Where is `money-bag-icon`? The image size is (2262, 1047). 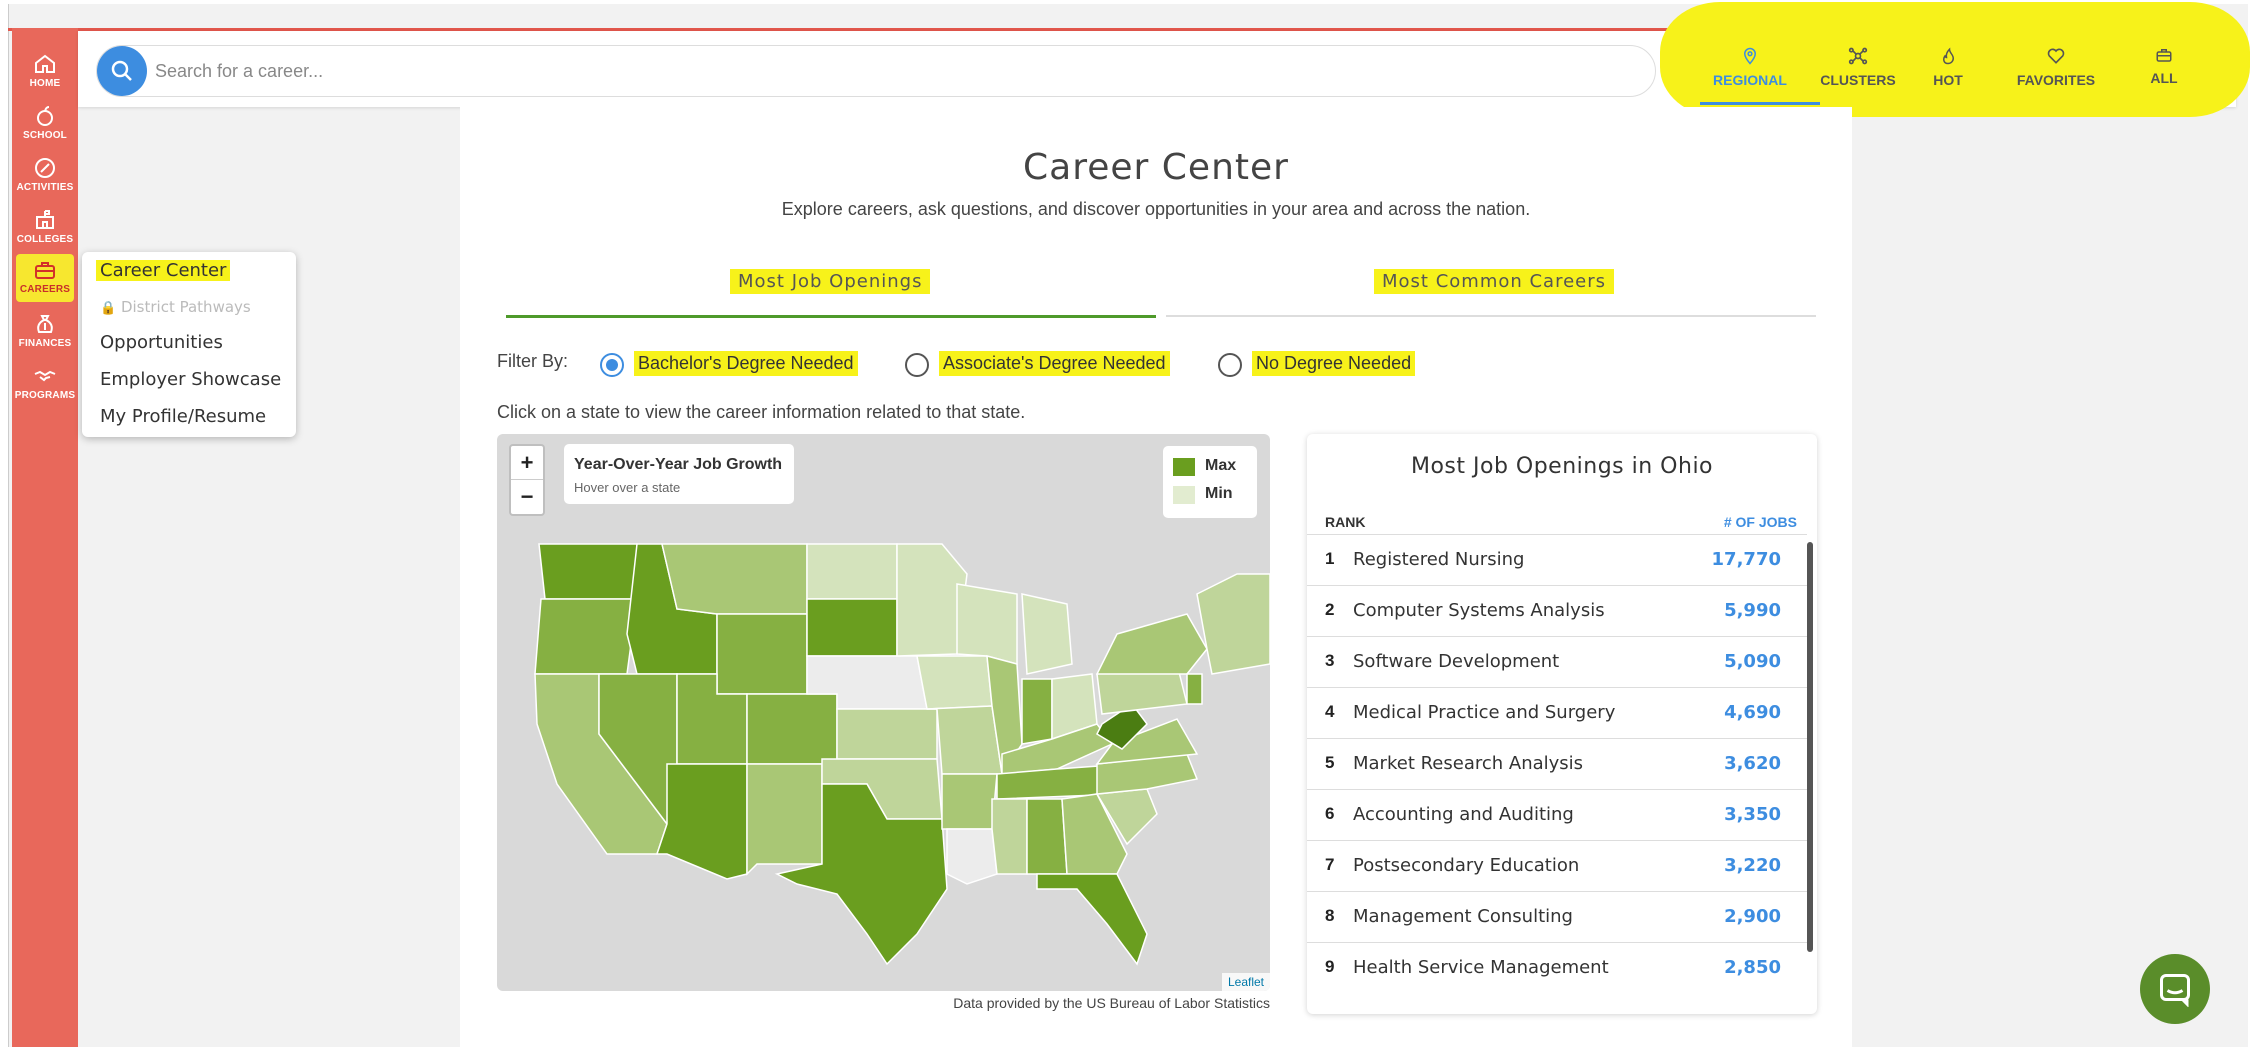
money-bag-icon is located at coordinates (45, 324).